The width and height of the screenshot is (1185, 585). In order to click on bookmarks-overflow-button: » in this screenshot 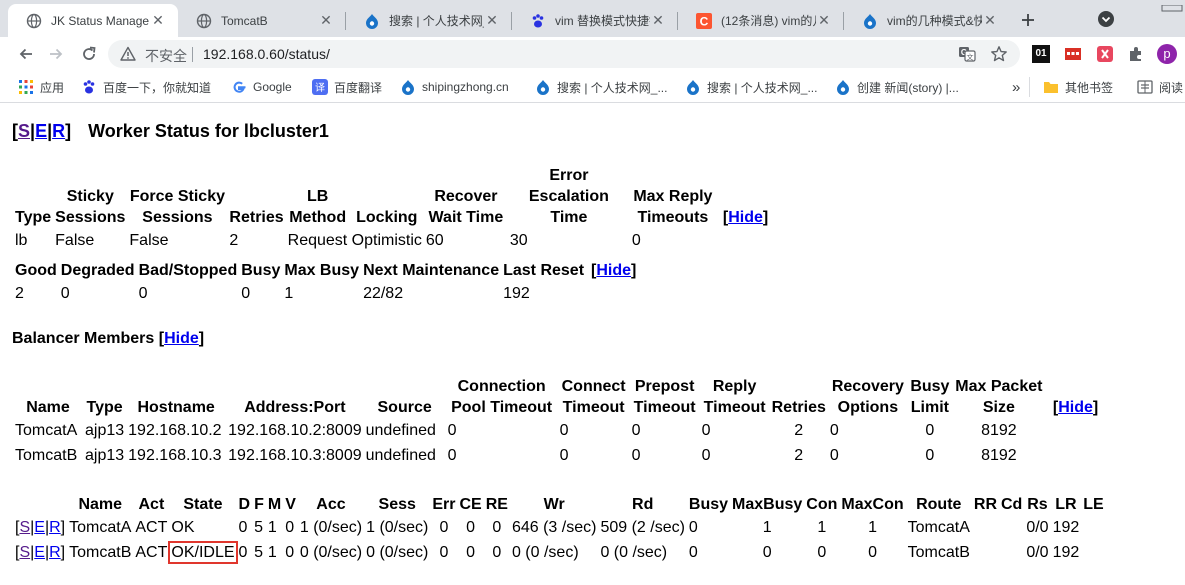, I will do `click(1016, 87)`.